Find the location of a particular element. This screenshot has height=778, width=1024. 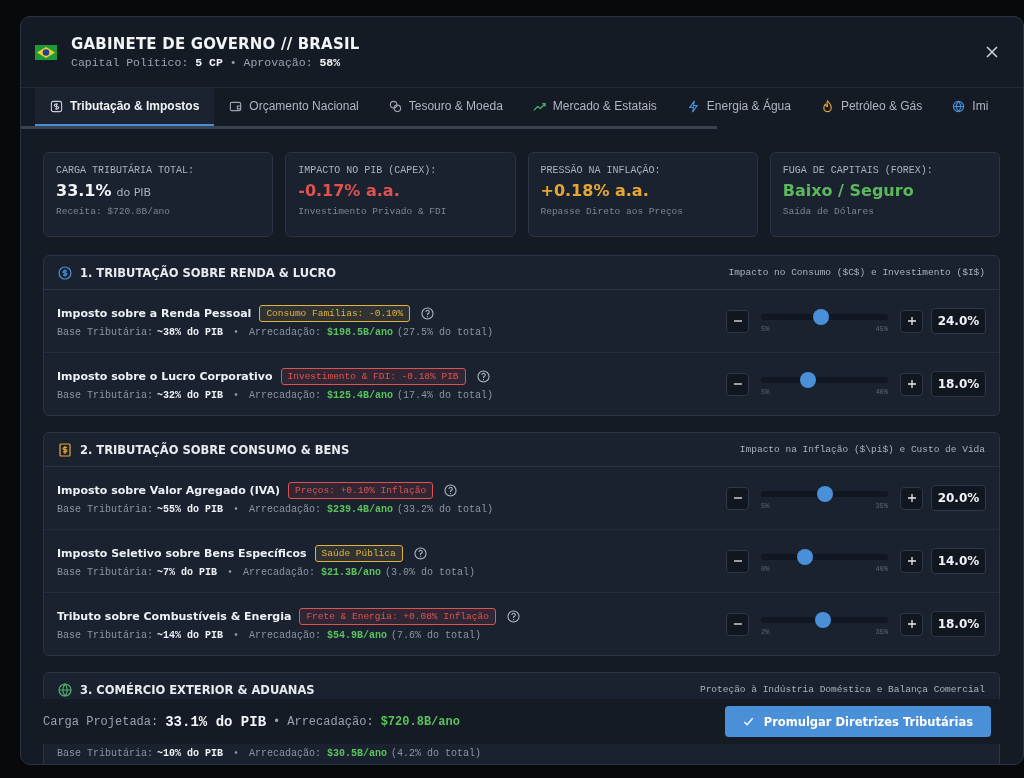

meta-value: ~10% do PIB is located at coordinates (190, 753).